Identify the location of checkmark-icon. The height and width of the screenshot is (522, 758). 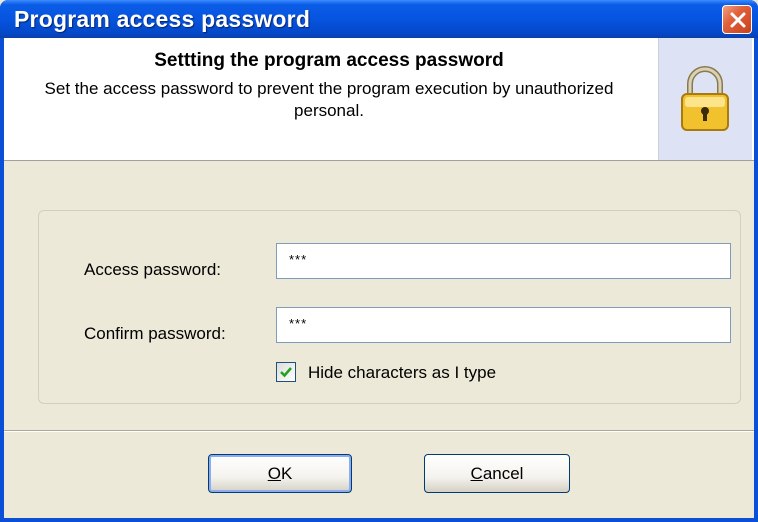
(286, 372).